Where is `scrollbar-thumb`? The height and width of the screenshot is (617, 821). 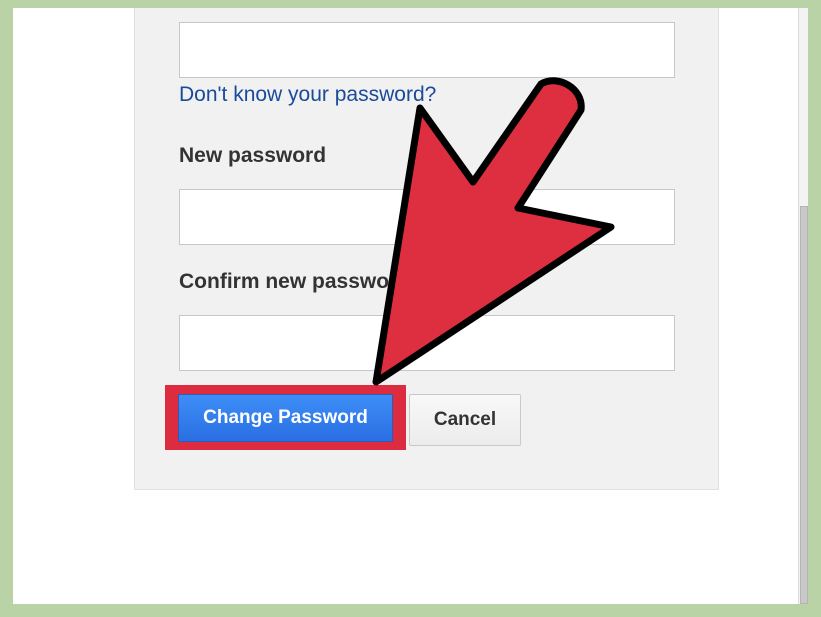
scrollbar-thumb is located at coordinates (804, 405).